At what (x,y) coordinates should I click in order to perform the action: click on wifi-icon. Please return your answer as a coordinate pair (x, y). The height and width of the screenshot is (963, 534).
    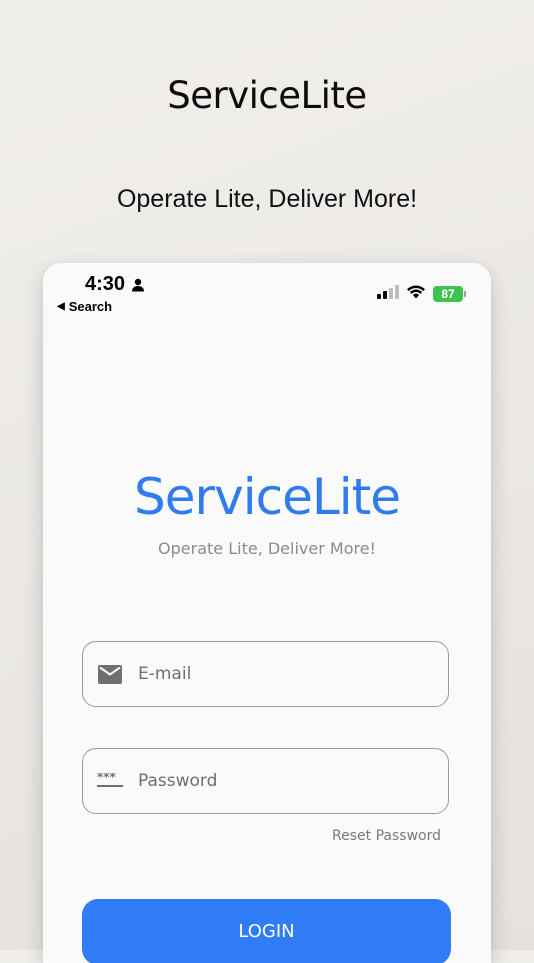
    Looking at the image, I should click on (416, 293).